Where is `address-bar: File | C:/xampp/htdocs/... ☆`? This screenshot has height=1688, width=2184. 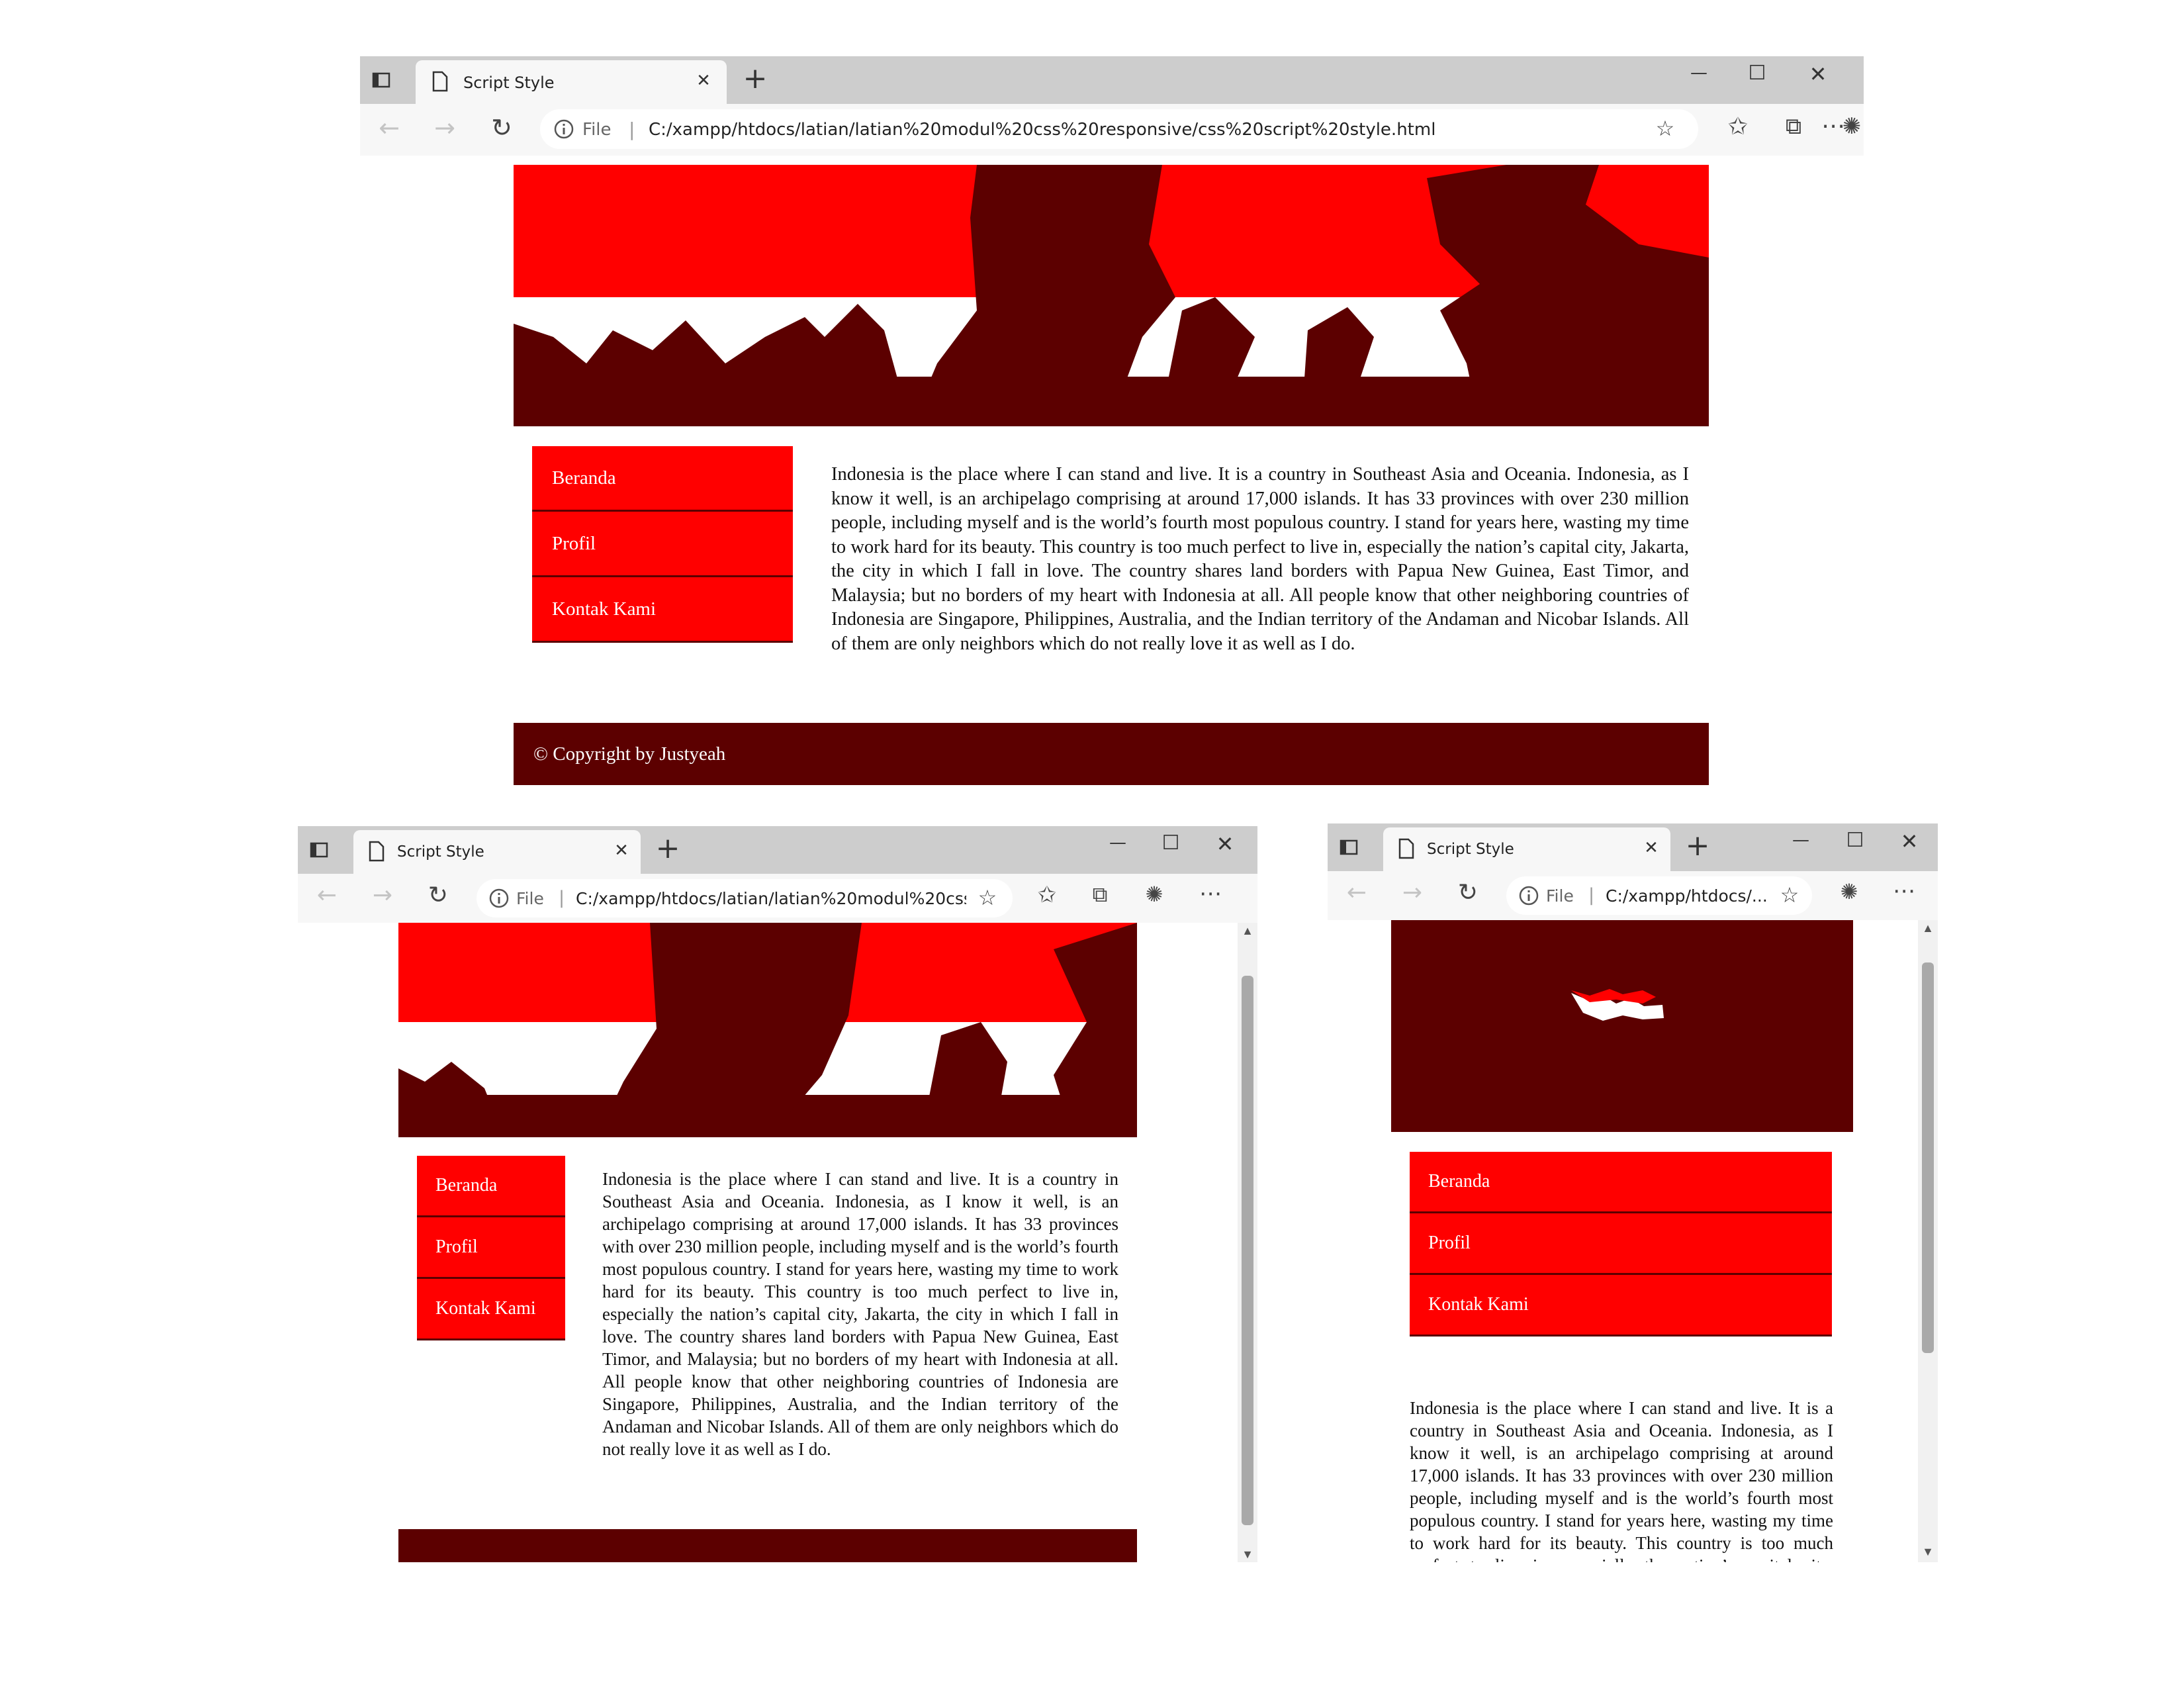 address-bar: File | C:/xampp/htdocs/... ☆ is located at coordinates (1659, 895).